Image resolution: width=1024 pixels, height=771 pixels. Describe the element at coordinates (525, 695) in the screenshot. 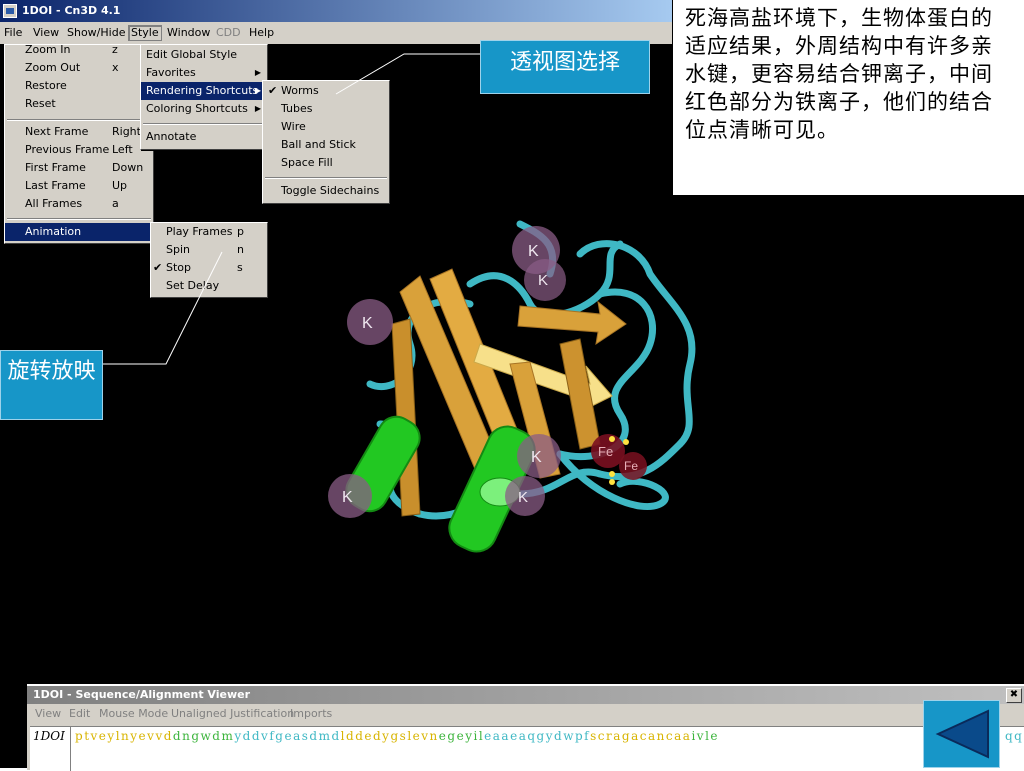

I see `sequence-viewer-titlebar: 1DOI - Sequence/Alignment Viewer ✖` at that location.